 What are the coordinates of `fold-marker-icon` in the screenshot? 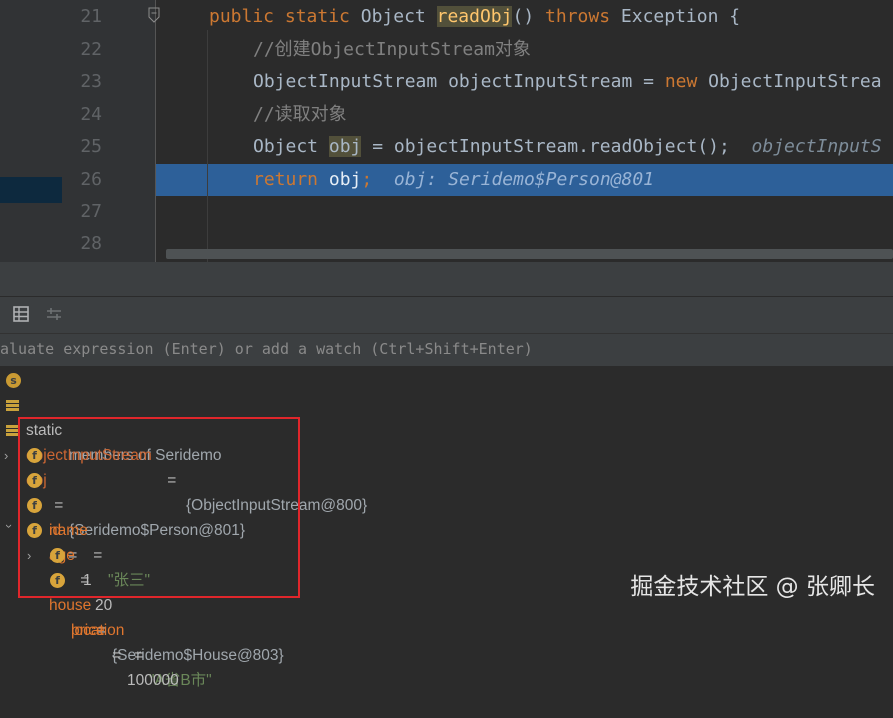 It's located at (154, 15).